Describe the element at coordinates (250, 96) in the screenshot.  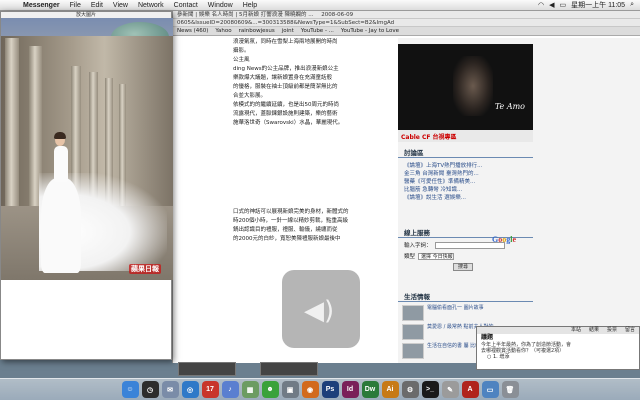
I see `article-line: 合並大影展。` at that location.